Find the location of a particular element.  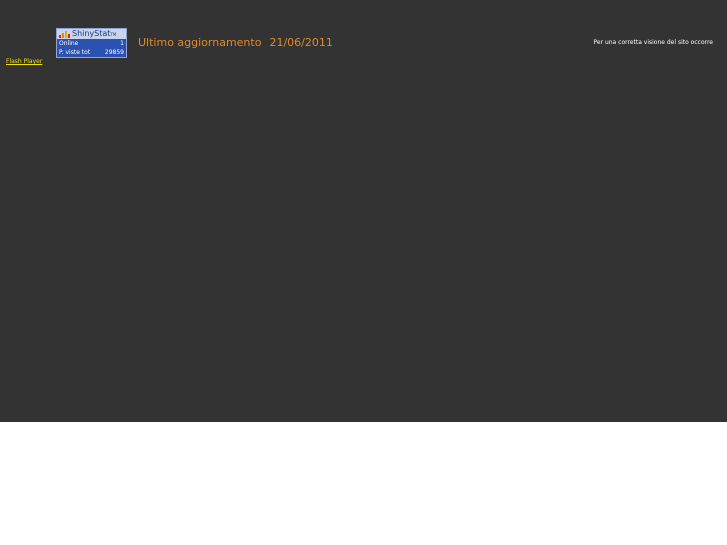

last-update-headline: Ultimo aggiornamento 21/06/2011 is located at coordinates (235, 42).